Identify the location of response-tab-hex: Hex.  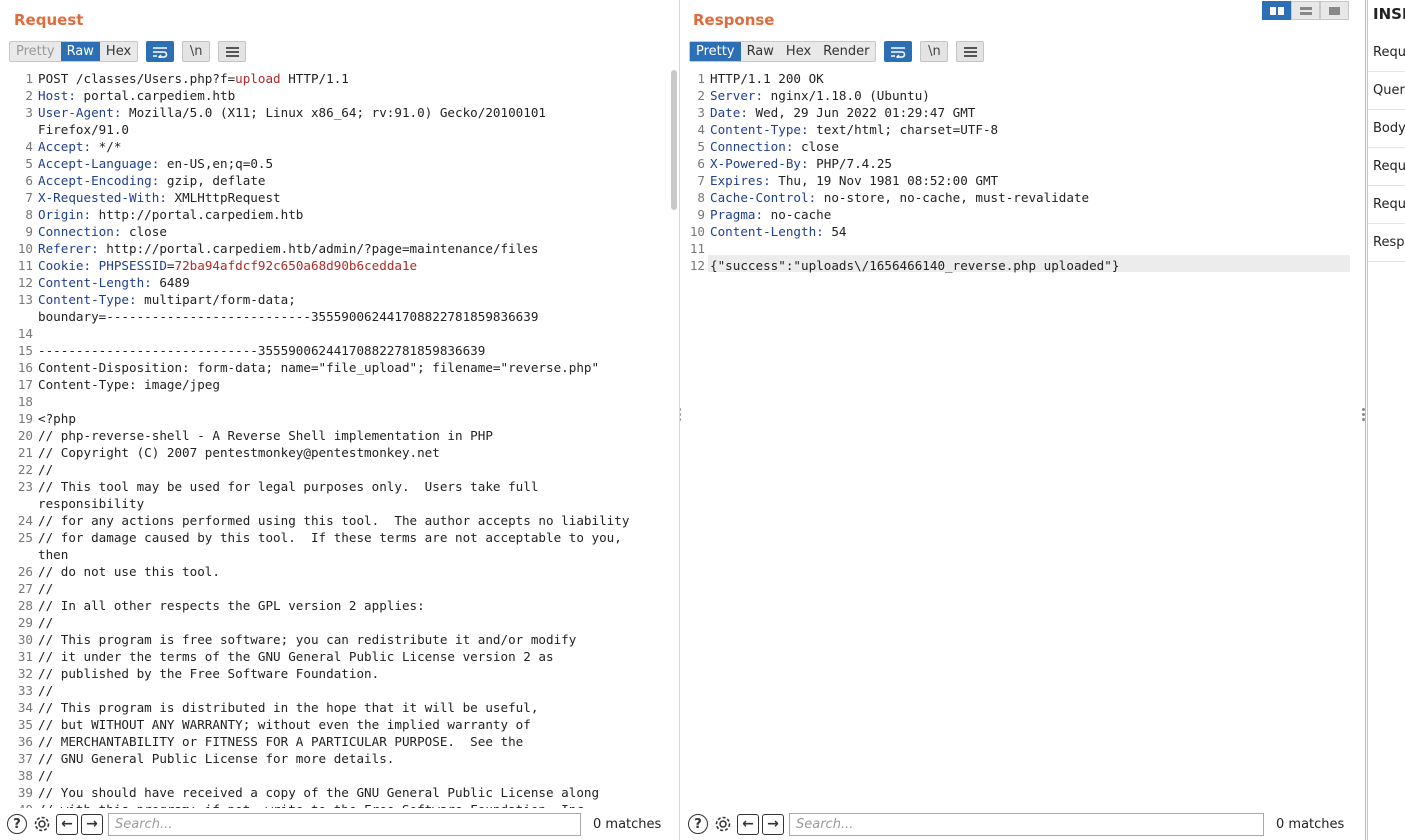
(798, 51).